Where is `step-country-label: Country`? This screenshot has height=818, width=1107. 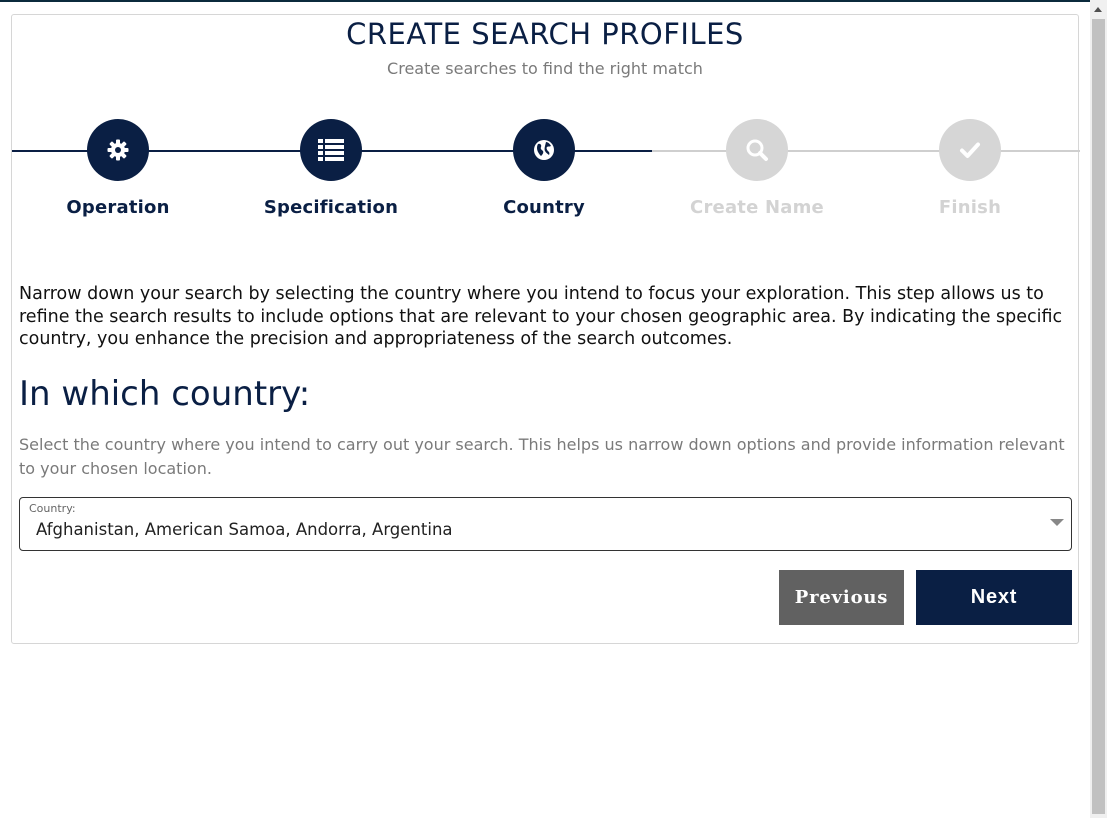 step-country-label: Country is located at coordinates (544, 207).